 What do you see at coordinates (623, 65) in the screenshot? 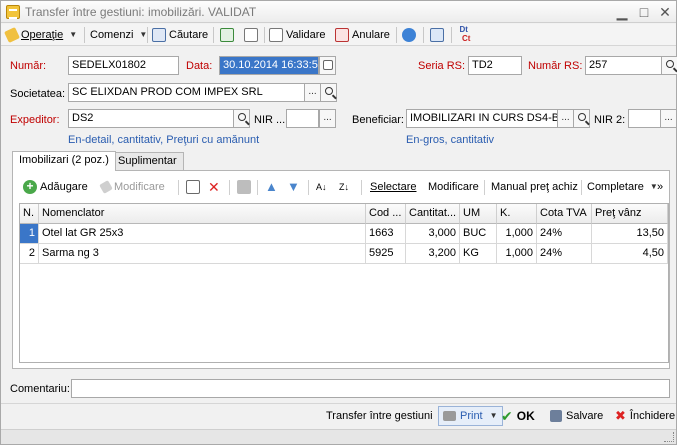
I see `numar-rs-input: 257` at bounding box center [623, 65].